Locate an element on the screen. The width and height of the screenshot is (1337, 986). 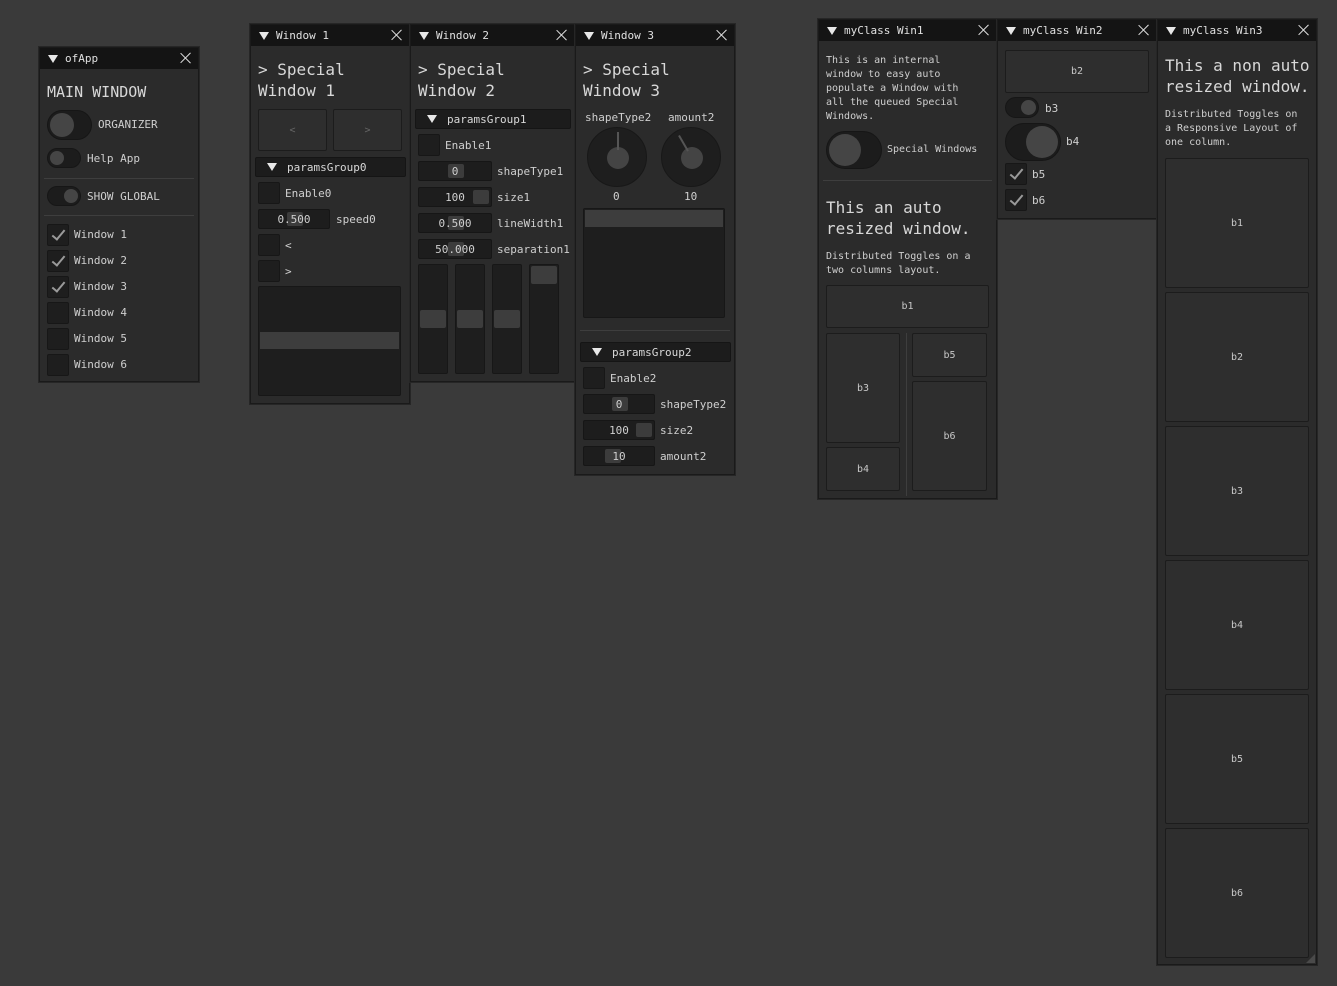
myclass-win3-titlebar: myClass Win3 is located at coordinates (1237, 30).